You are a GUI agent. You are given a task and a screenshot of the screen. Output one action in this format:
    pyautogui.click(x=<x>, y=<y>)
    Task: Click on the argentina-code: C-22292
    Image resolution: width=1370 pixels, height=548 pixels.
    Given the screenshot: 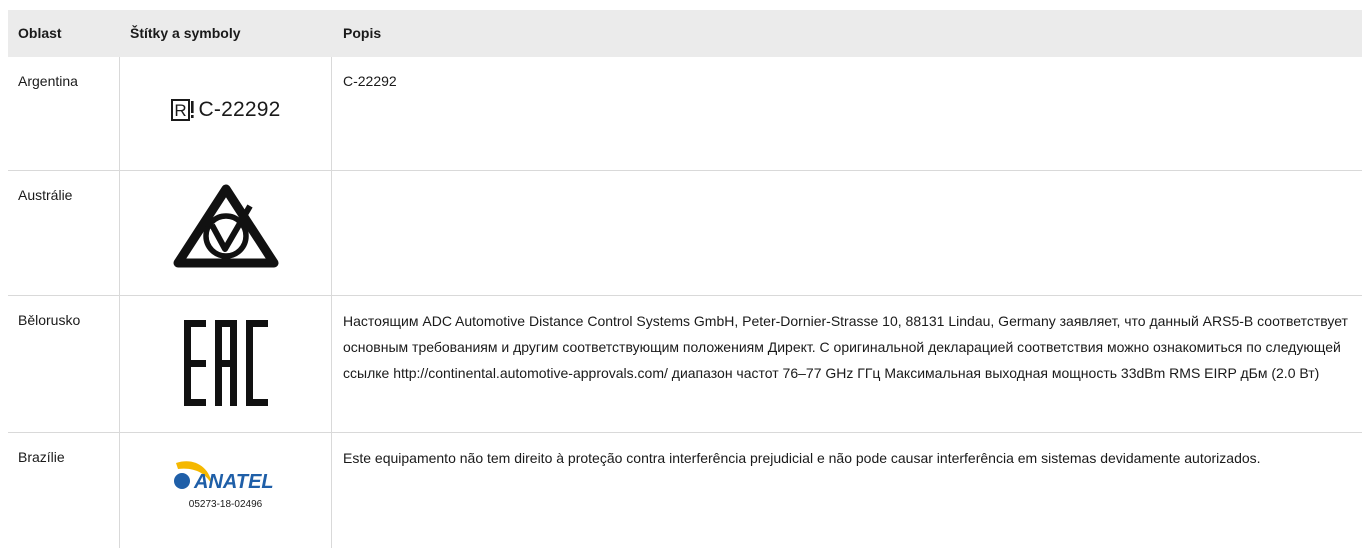 What is the action you would take?
    pyautogui.click(x=239, y=109)
    